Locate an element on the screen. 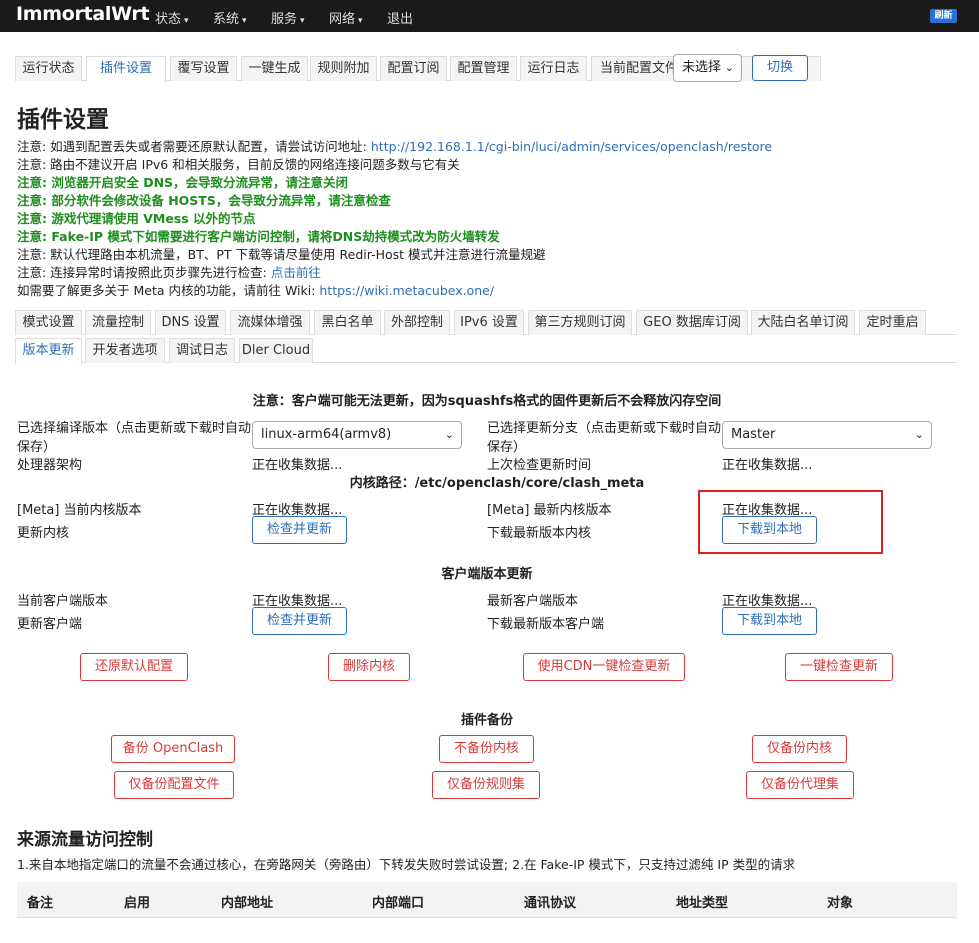 This screenshot has height=943, width=979. core-path: 内核路径：/etc/openclash/core/clash_meta is located at coordinates (497, 483).